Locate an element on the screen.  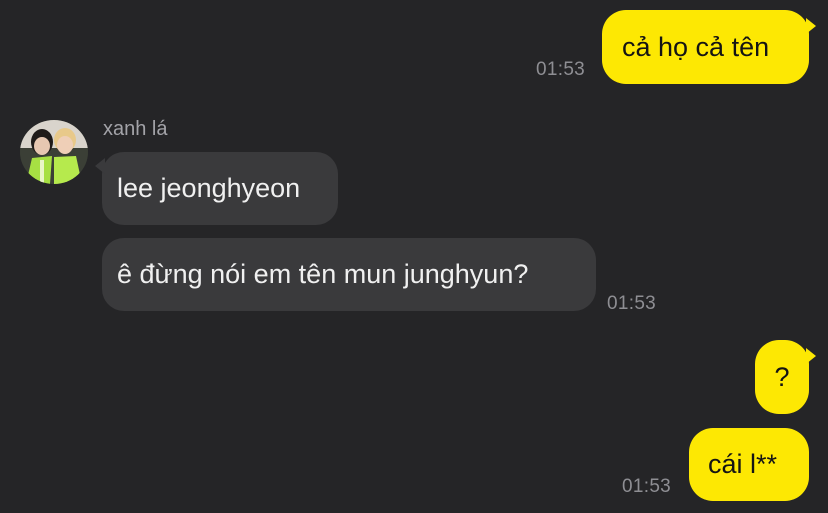
incoming-message-bubble: ê đừng nói em tên mun junghyun? is located at coordinates (349, 274).